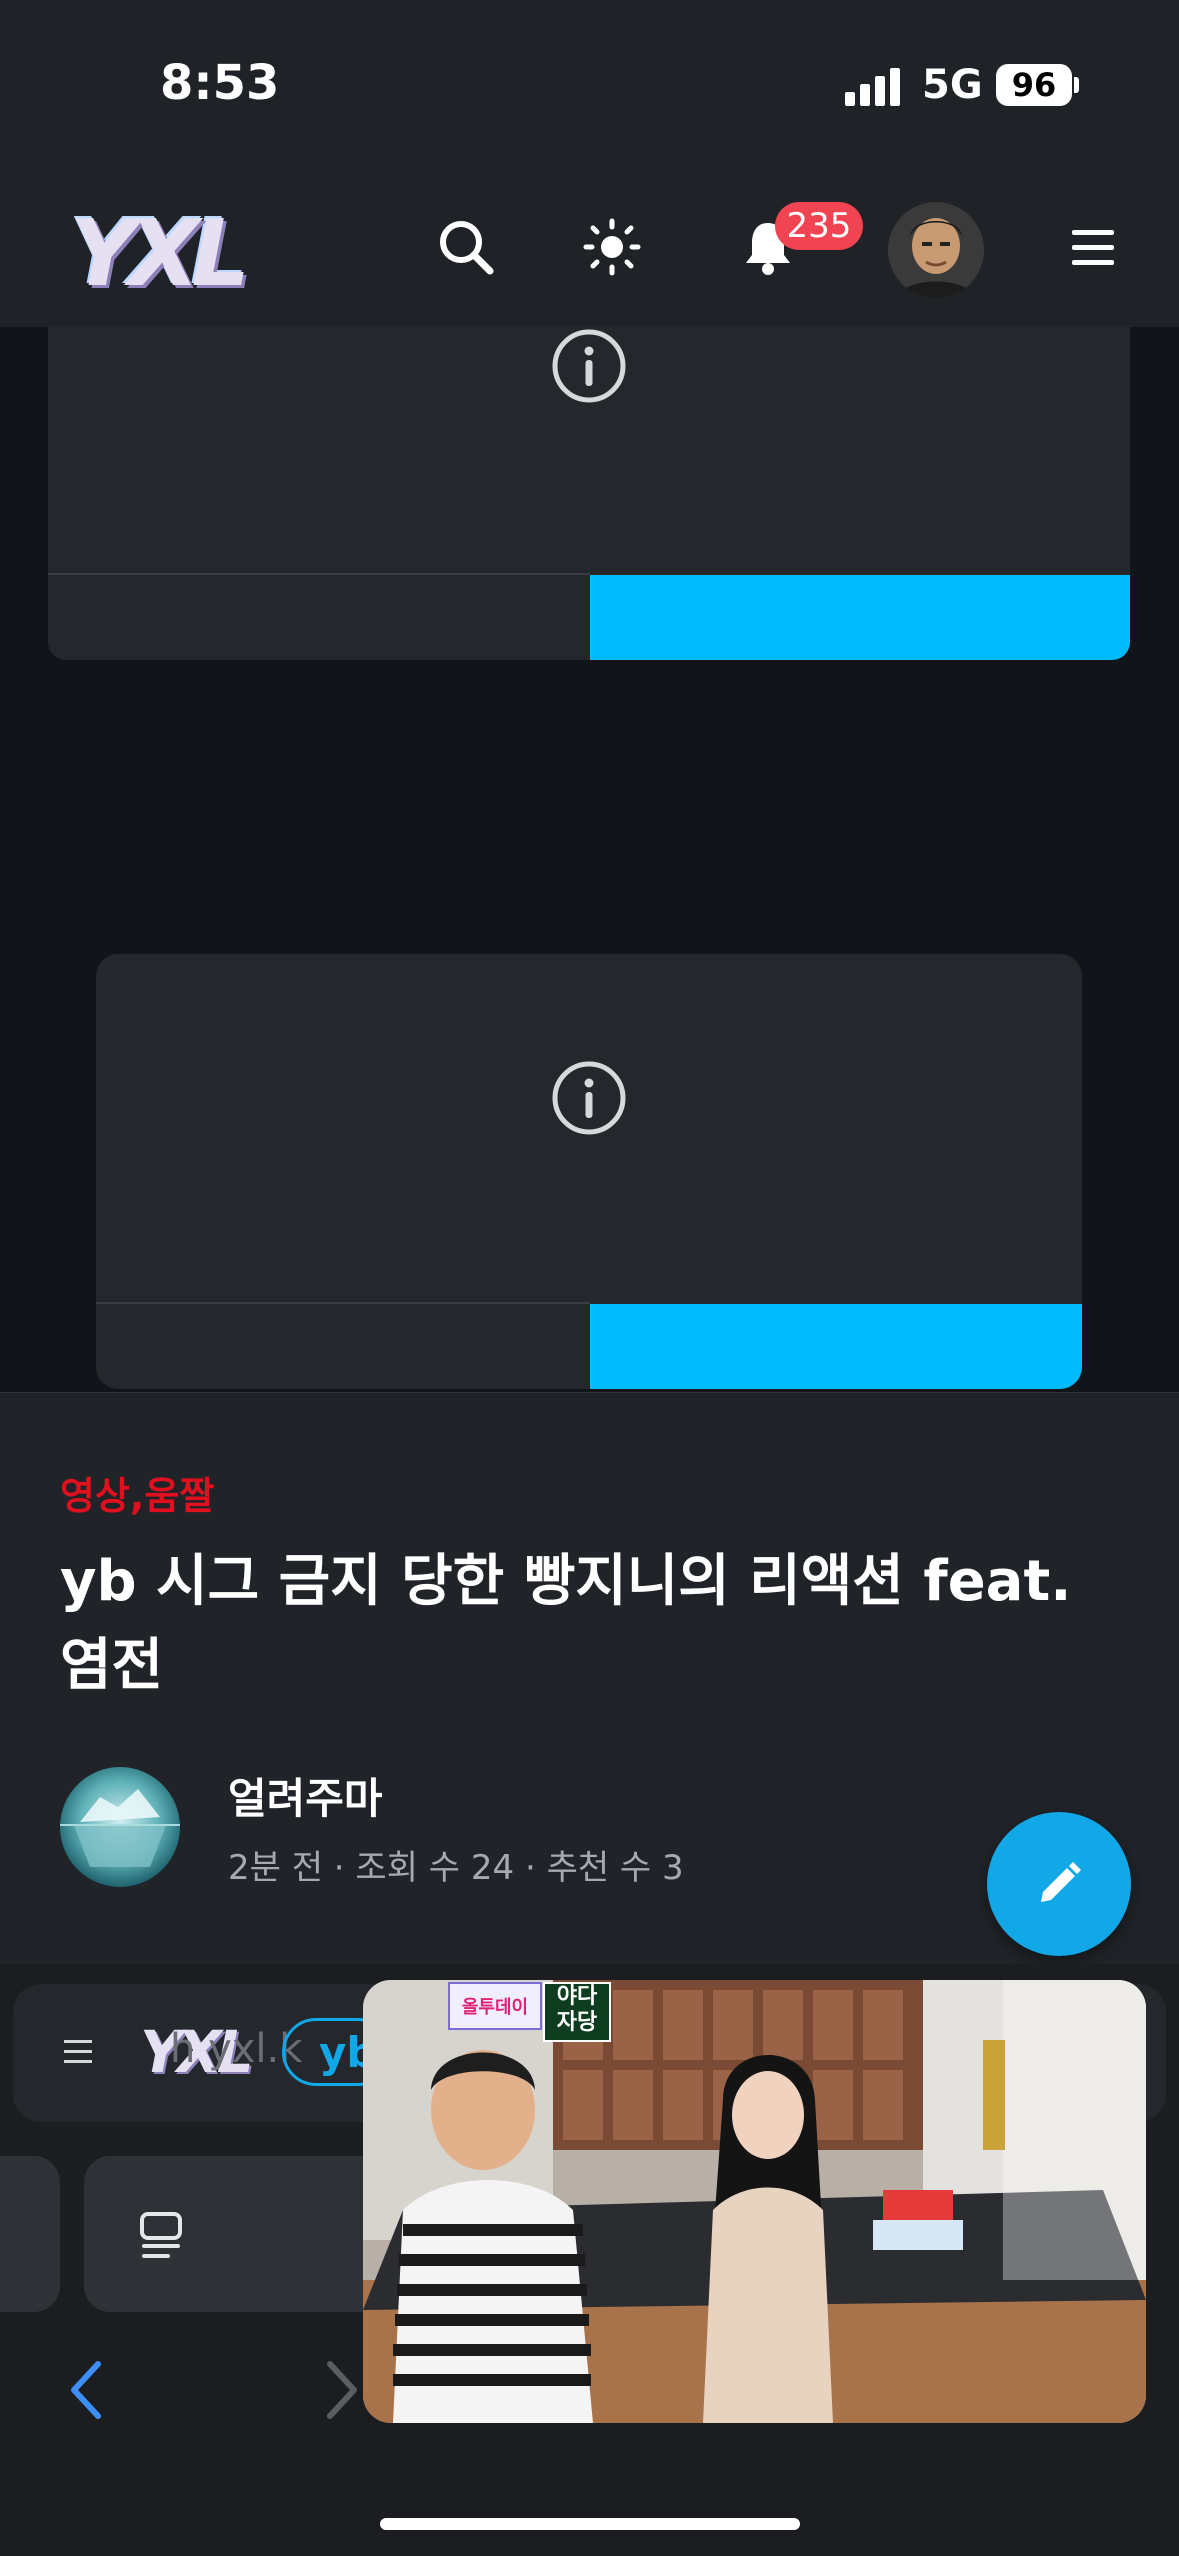 Image resolution: width=1179 pixels, height=2556 pixels. Describe the element at coordinates (220, 83) in the screenshot. I see `status-time: 8:53` at that location.